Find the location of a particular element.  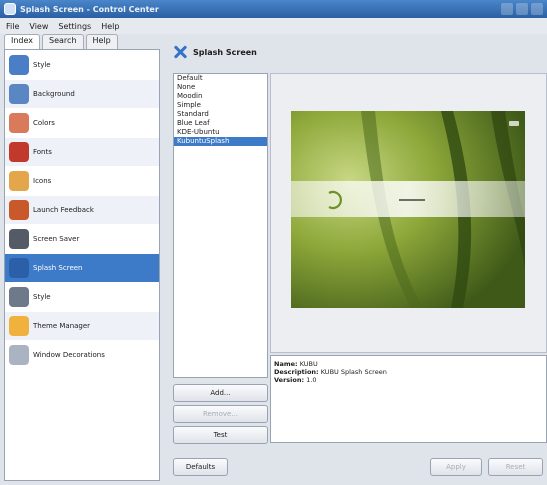

sidebar-item-splash-screen: Splash Screen is located at coordinates (82, 268).